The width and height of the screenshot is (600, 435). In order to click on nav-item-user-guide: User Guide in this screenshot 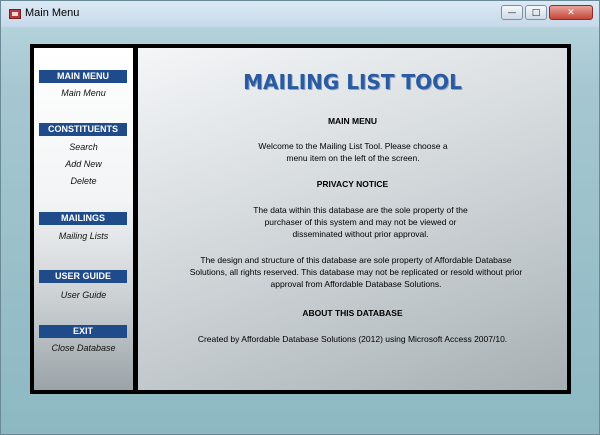, I will do `click(83, 295)`.